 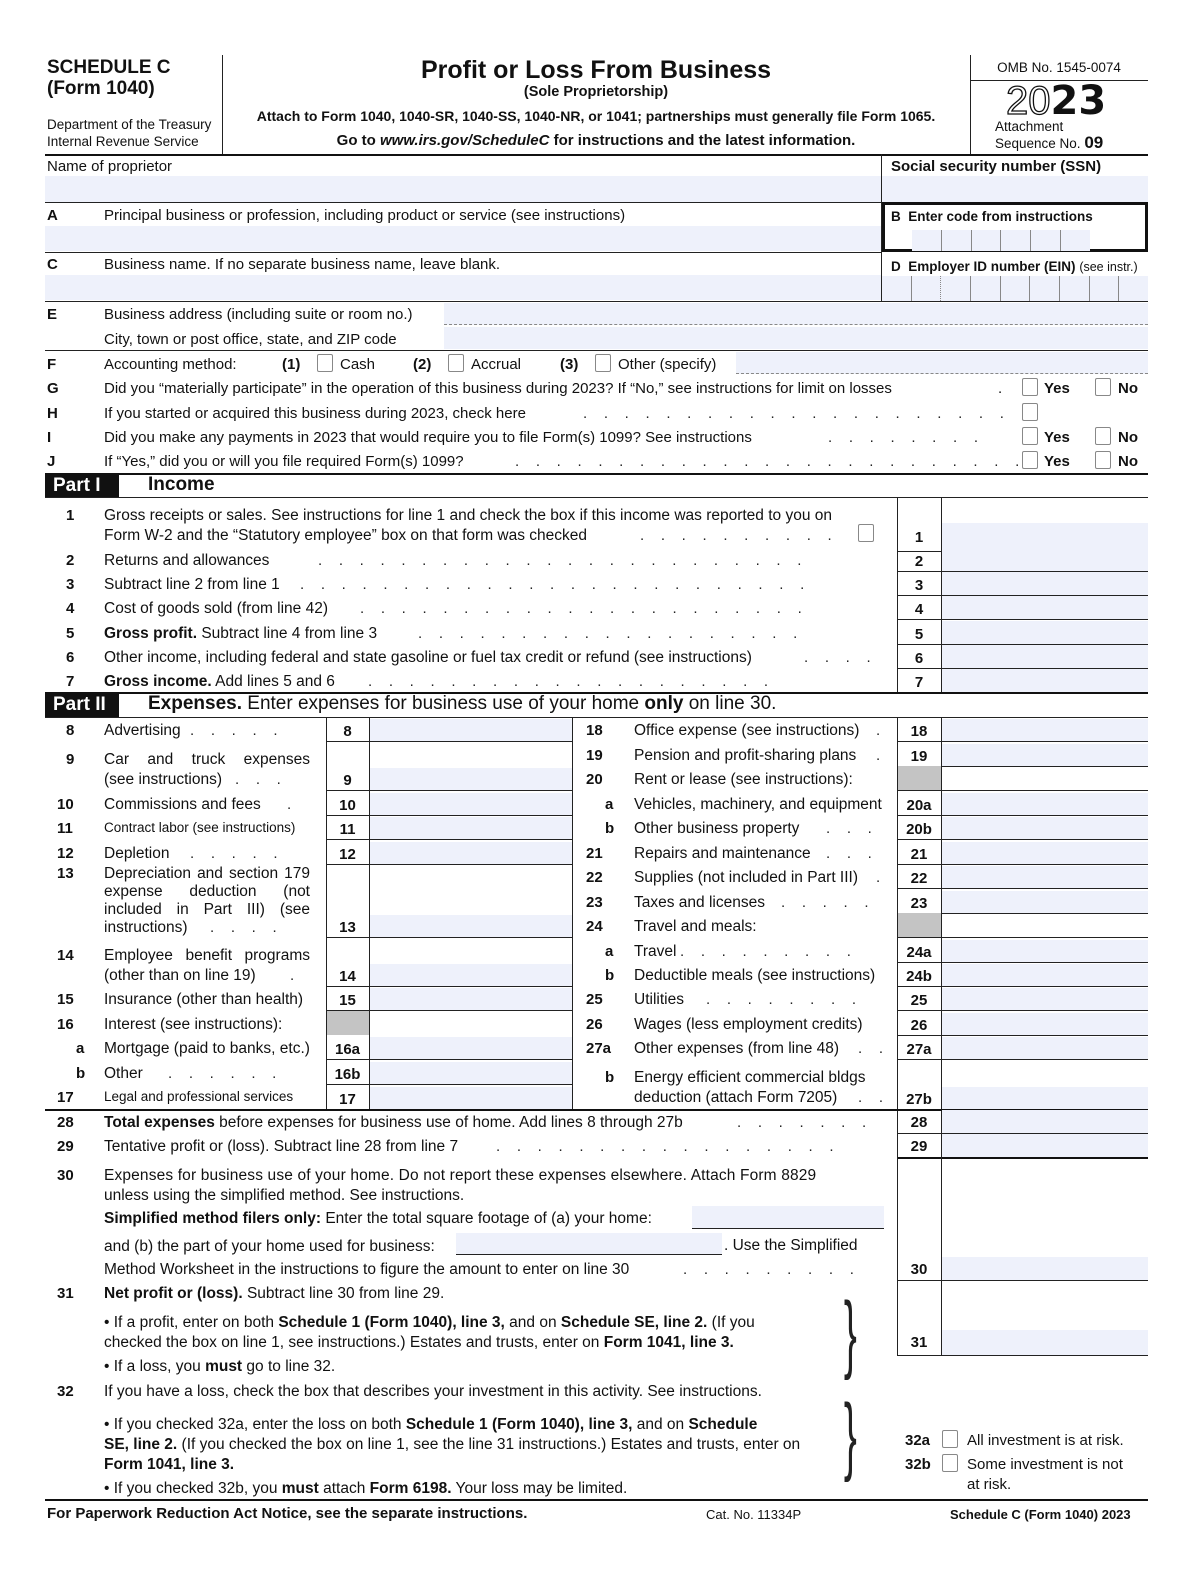 What do you see at coordinates (463, 287) in the screenshot?
I see `business-name-input` at bounding box center [463, 287].